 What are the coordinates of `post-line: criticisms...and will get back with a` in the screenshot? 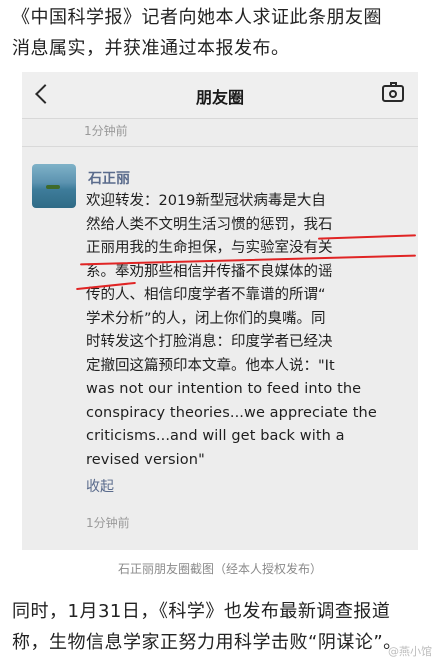 It's located at (215, 436).